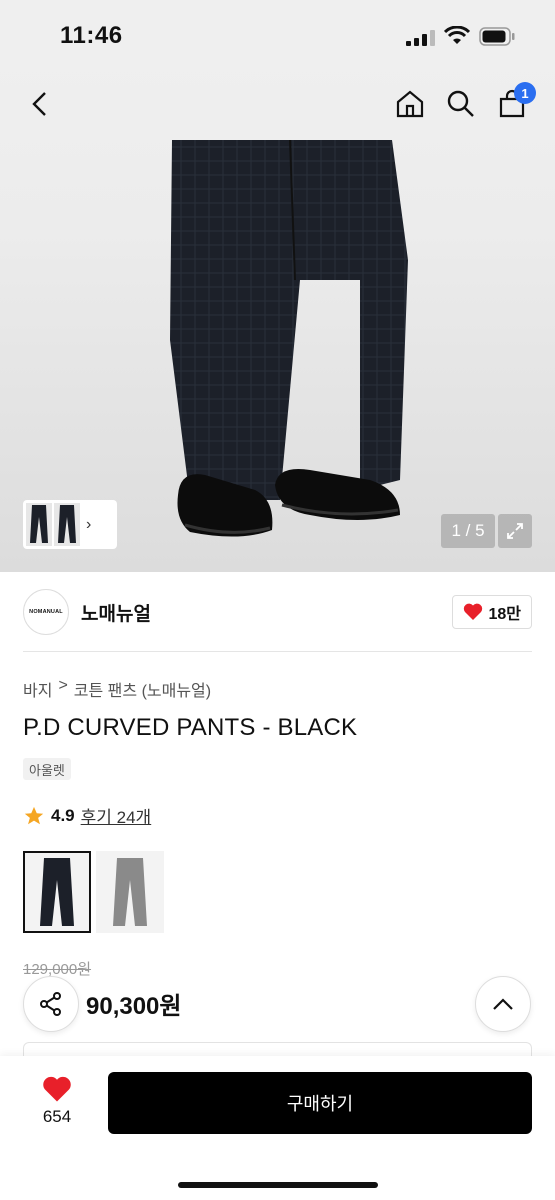 The width and height of the screenshot is (555, 1200). Describe the element at coordinates (134, 1006) in the screenshot. I see `sale-price: 90,300원` at that location.